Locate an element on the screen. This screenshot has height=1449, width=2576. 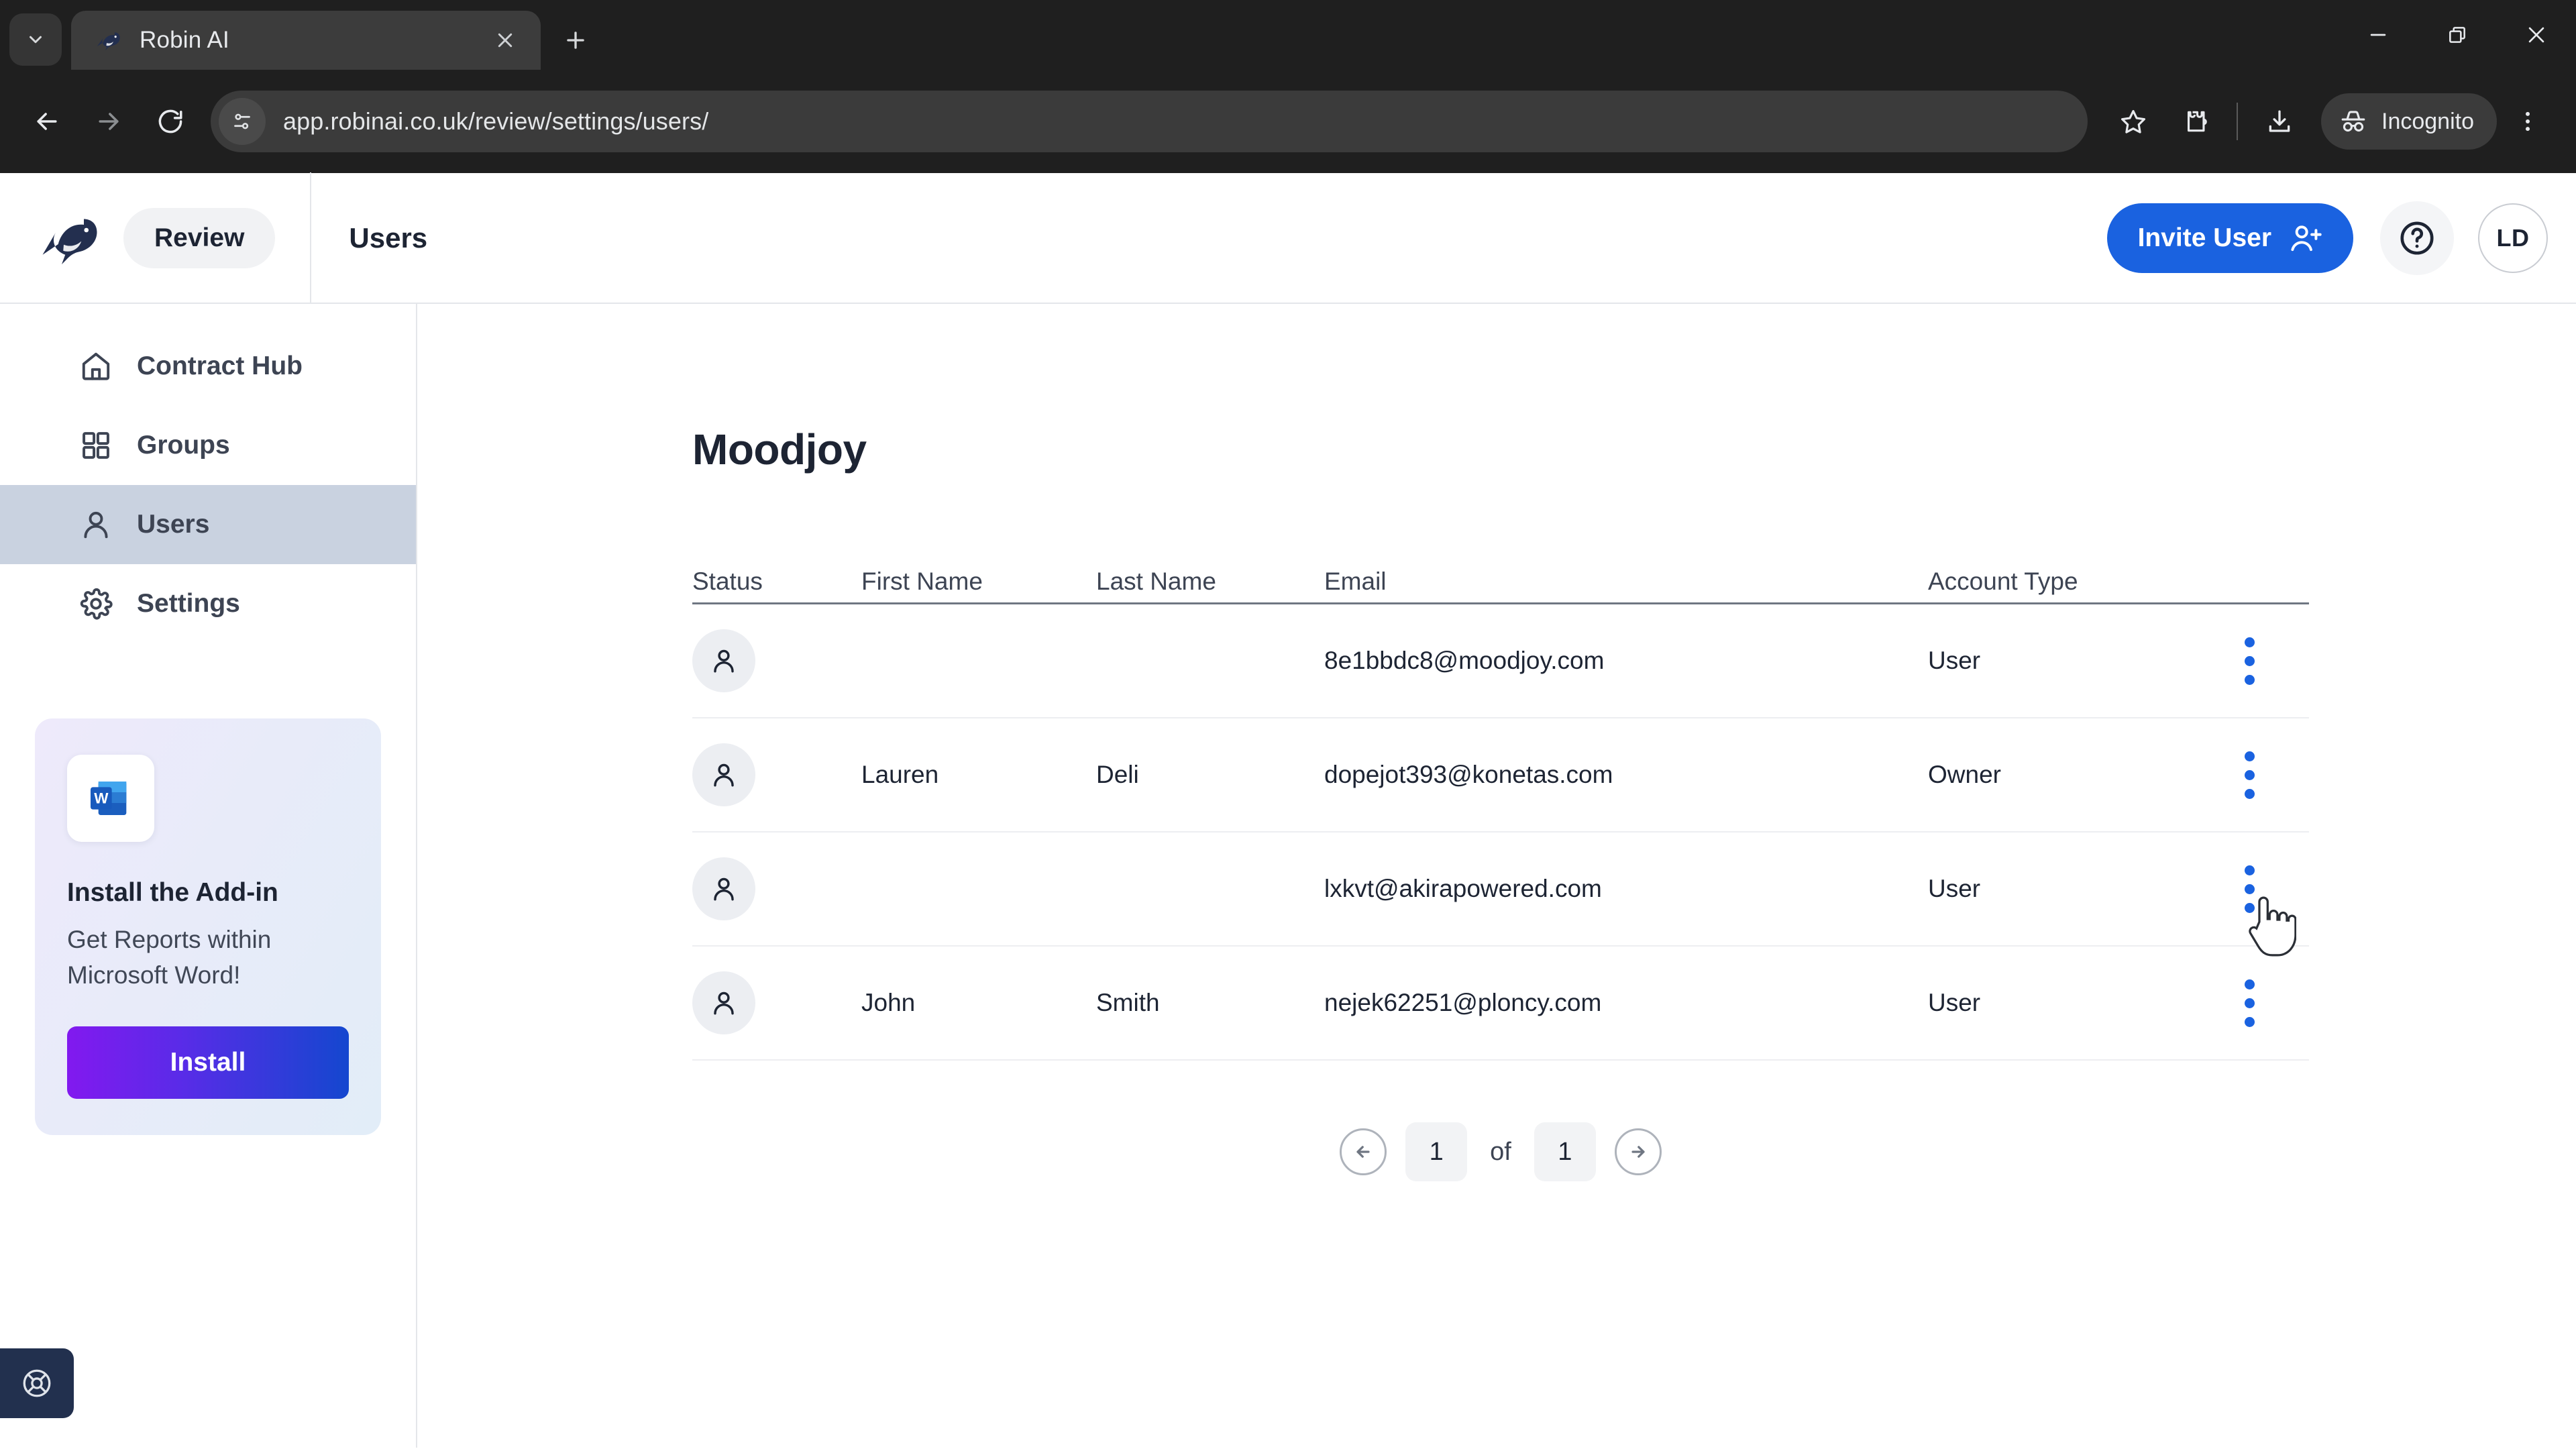
home-icon is located at coordinates (96, 366).